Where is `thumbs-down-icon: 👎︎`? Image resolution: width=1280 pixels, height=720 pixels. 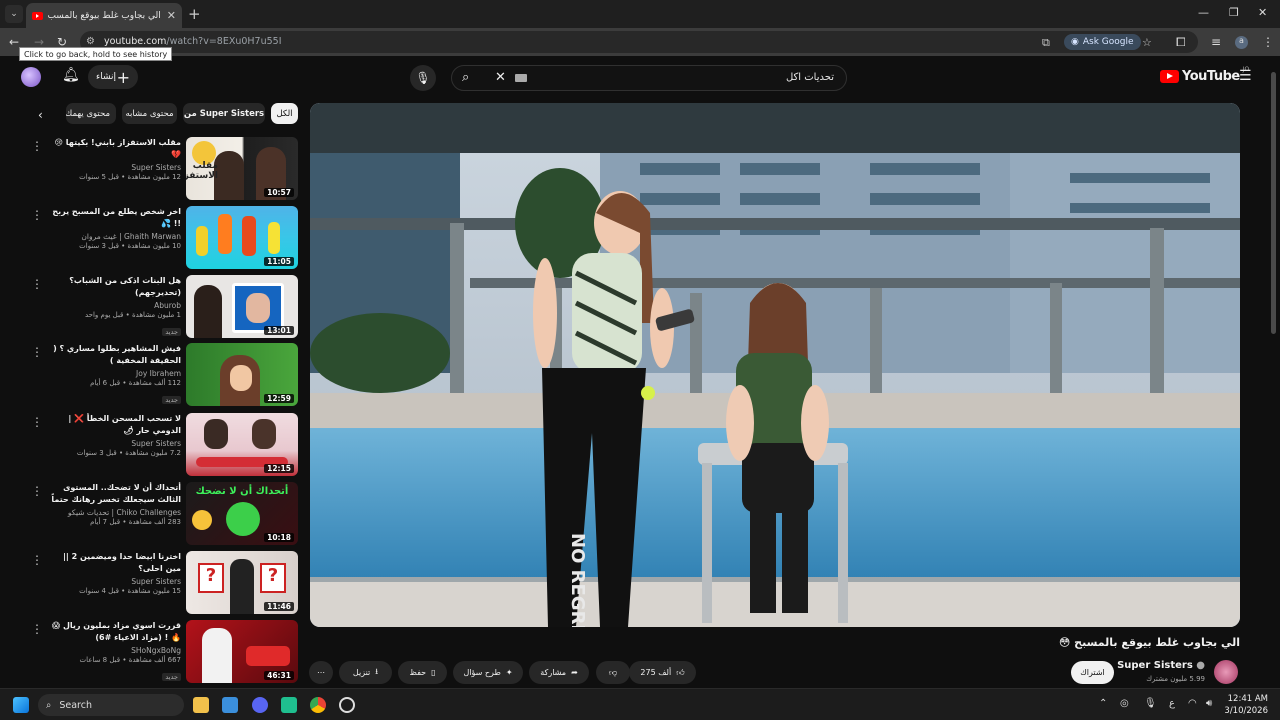 thumbs-down-icon: 👎︎ is located at coordinates (613, 672).